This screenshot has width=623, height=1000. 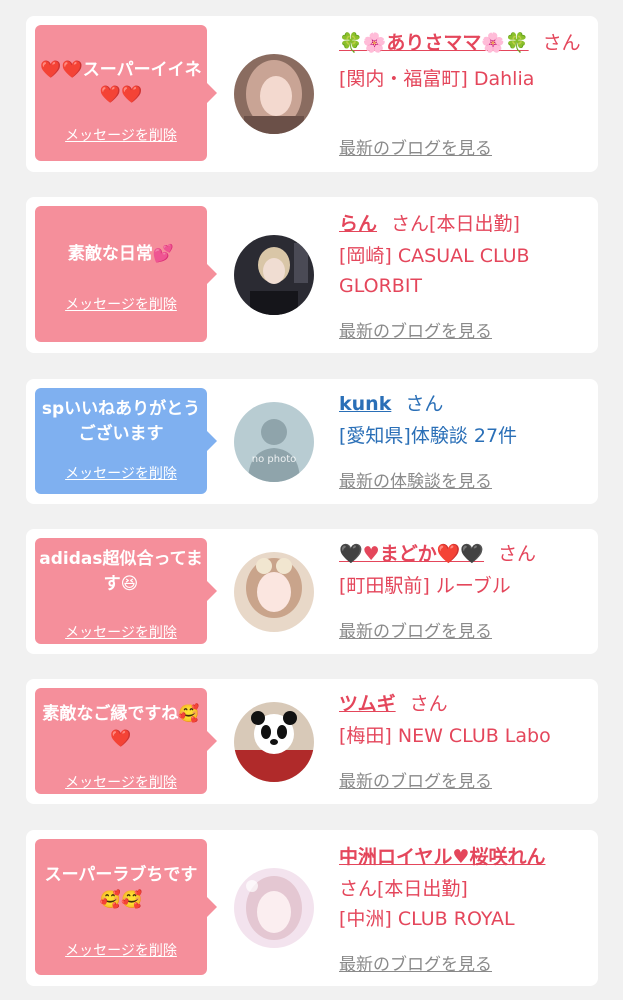 What do you see at coordinates (427, 919) in the screenshot?
I see `shop-info: [中洲] CLUB ROYAL` at bounding box center [427, 919].